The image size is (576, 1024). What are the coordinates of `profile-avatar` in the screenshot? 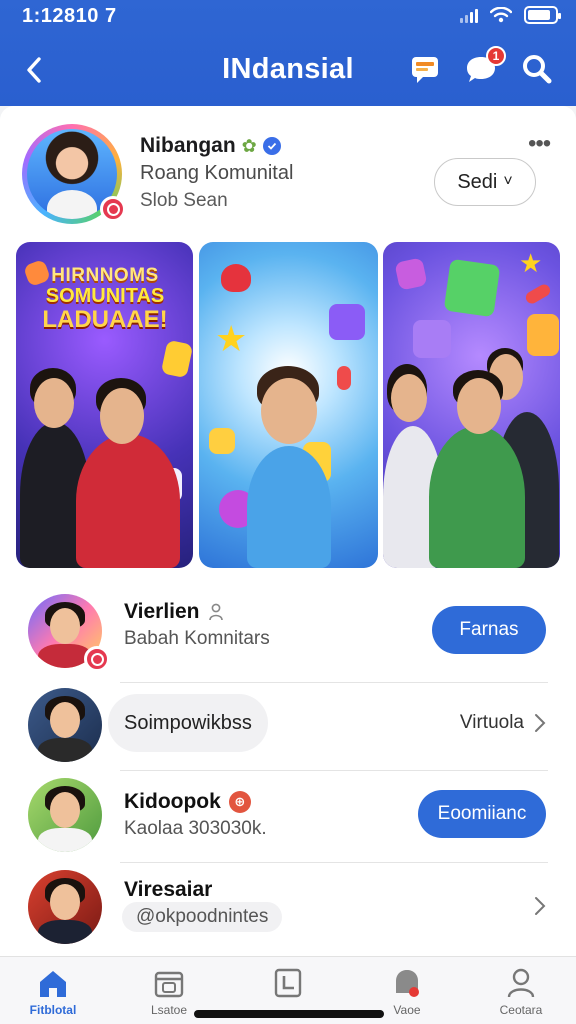 It's located at (74, 174).